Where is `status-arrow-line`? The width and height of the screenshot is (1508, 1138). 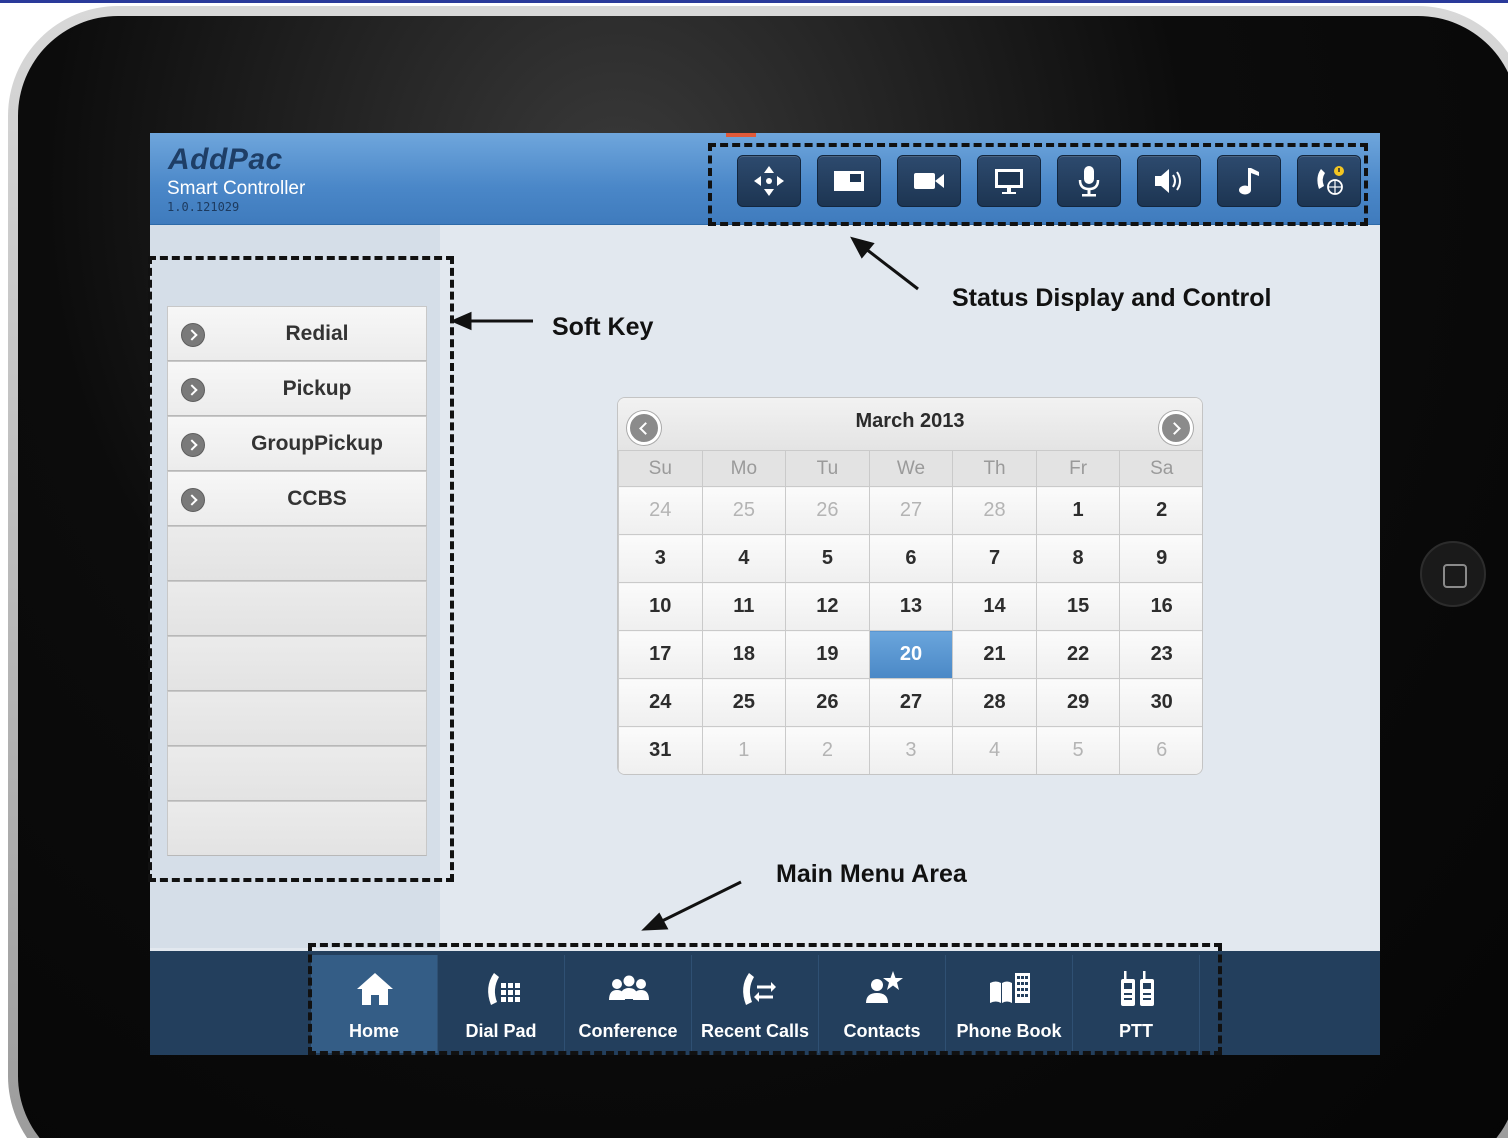
status-arrow-line is located at coordinates (892, 269).